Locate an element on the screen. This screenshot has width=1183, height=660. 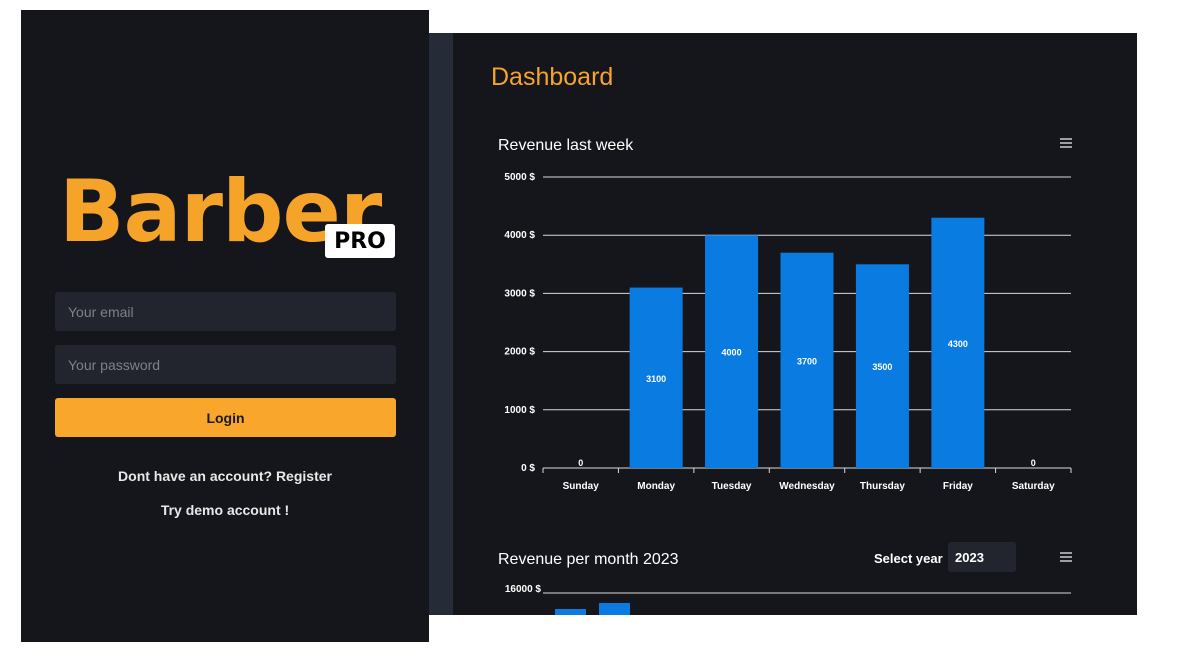
monthly-revenue-chart: 16000 $ is located at coordinates (788, 599).